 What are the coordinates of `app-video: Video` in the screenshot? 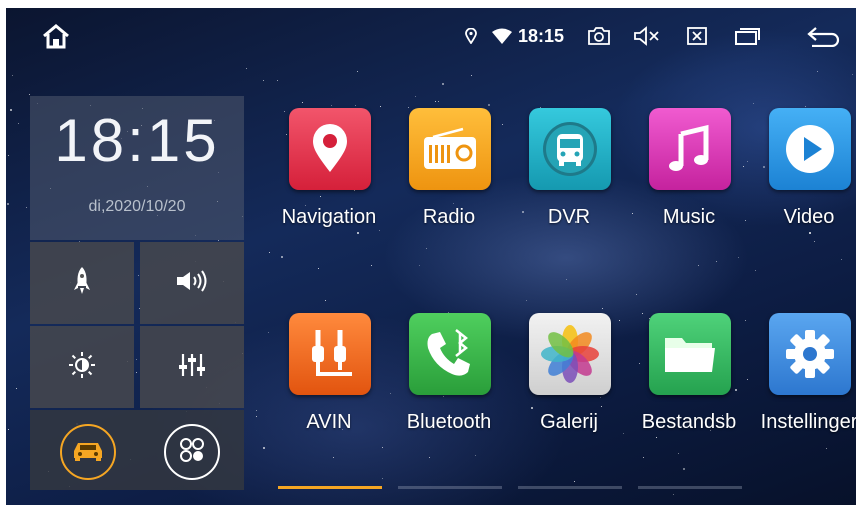 It's located at (802, 183).